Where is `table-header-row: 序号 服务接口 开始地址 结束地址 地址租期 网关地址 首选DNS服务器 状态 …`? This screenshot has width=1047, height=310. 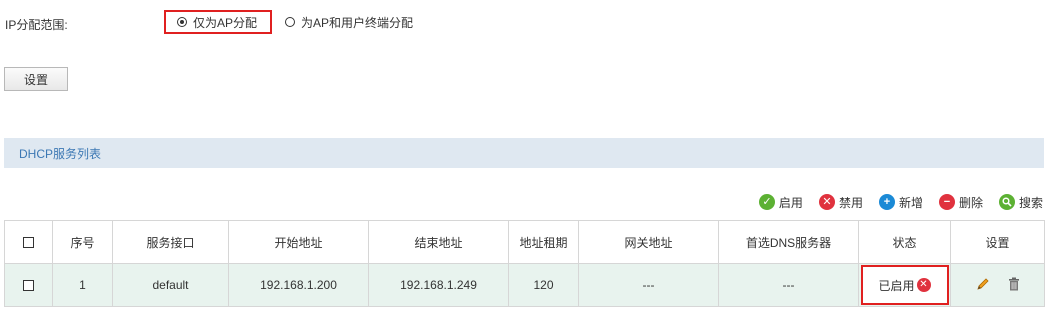
table-header-row: 序号 服务接口 开始地址 结束地址 地址租期 网关地址 首选DNS服务器 状态 … is located at coordinates (524, 242).